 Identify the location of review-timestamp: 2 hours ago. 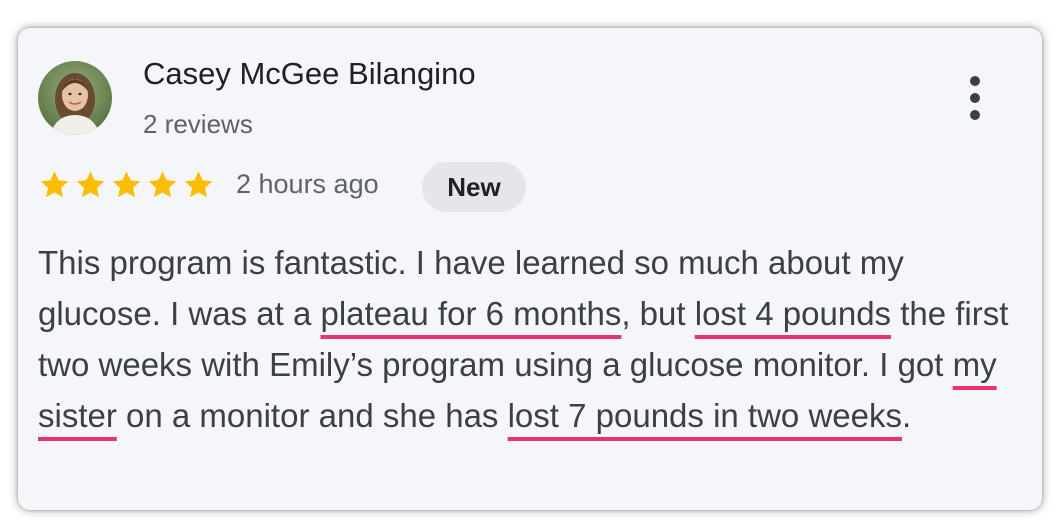
(307, 184).